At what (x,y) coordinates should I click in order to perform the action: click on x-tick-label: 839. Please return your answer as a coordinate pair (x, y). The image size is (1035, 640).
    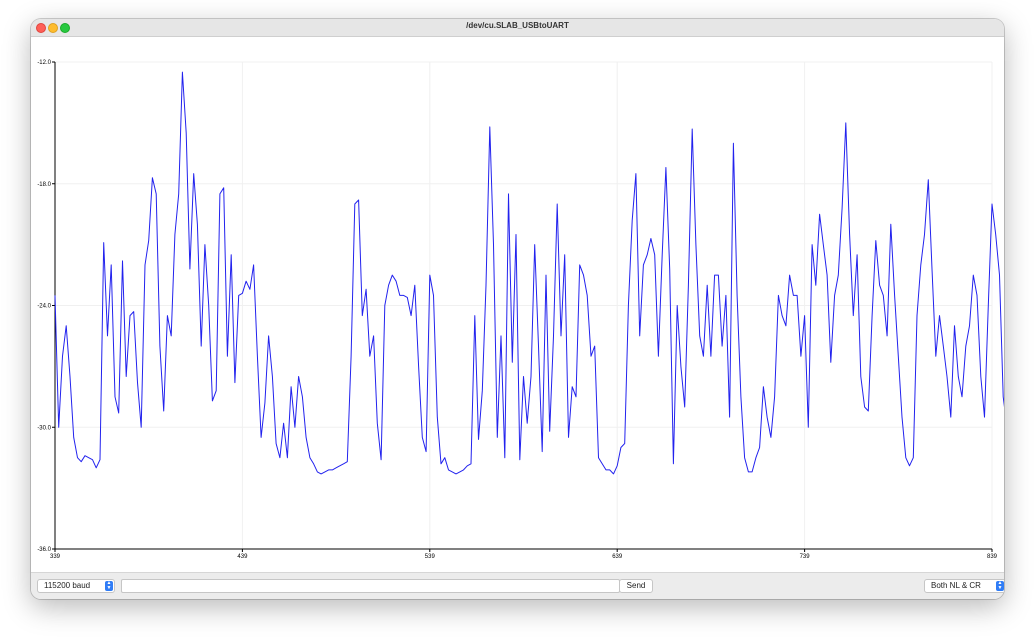
    Looking at the image, I should click on (992, 557).